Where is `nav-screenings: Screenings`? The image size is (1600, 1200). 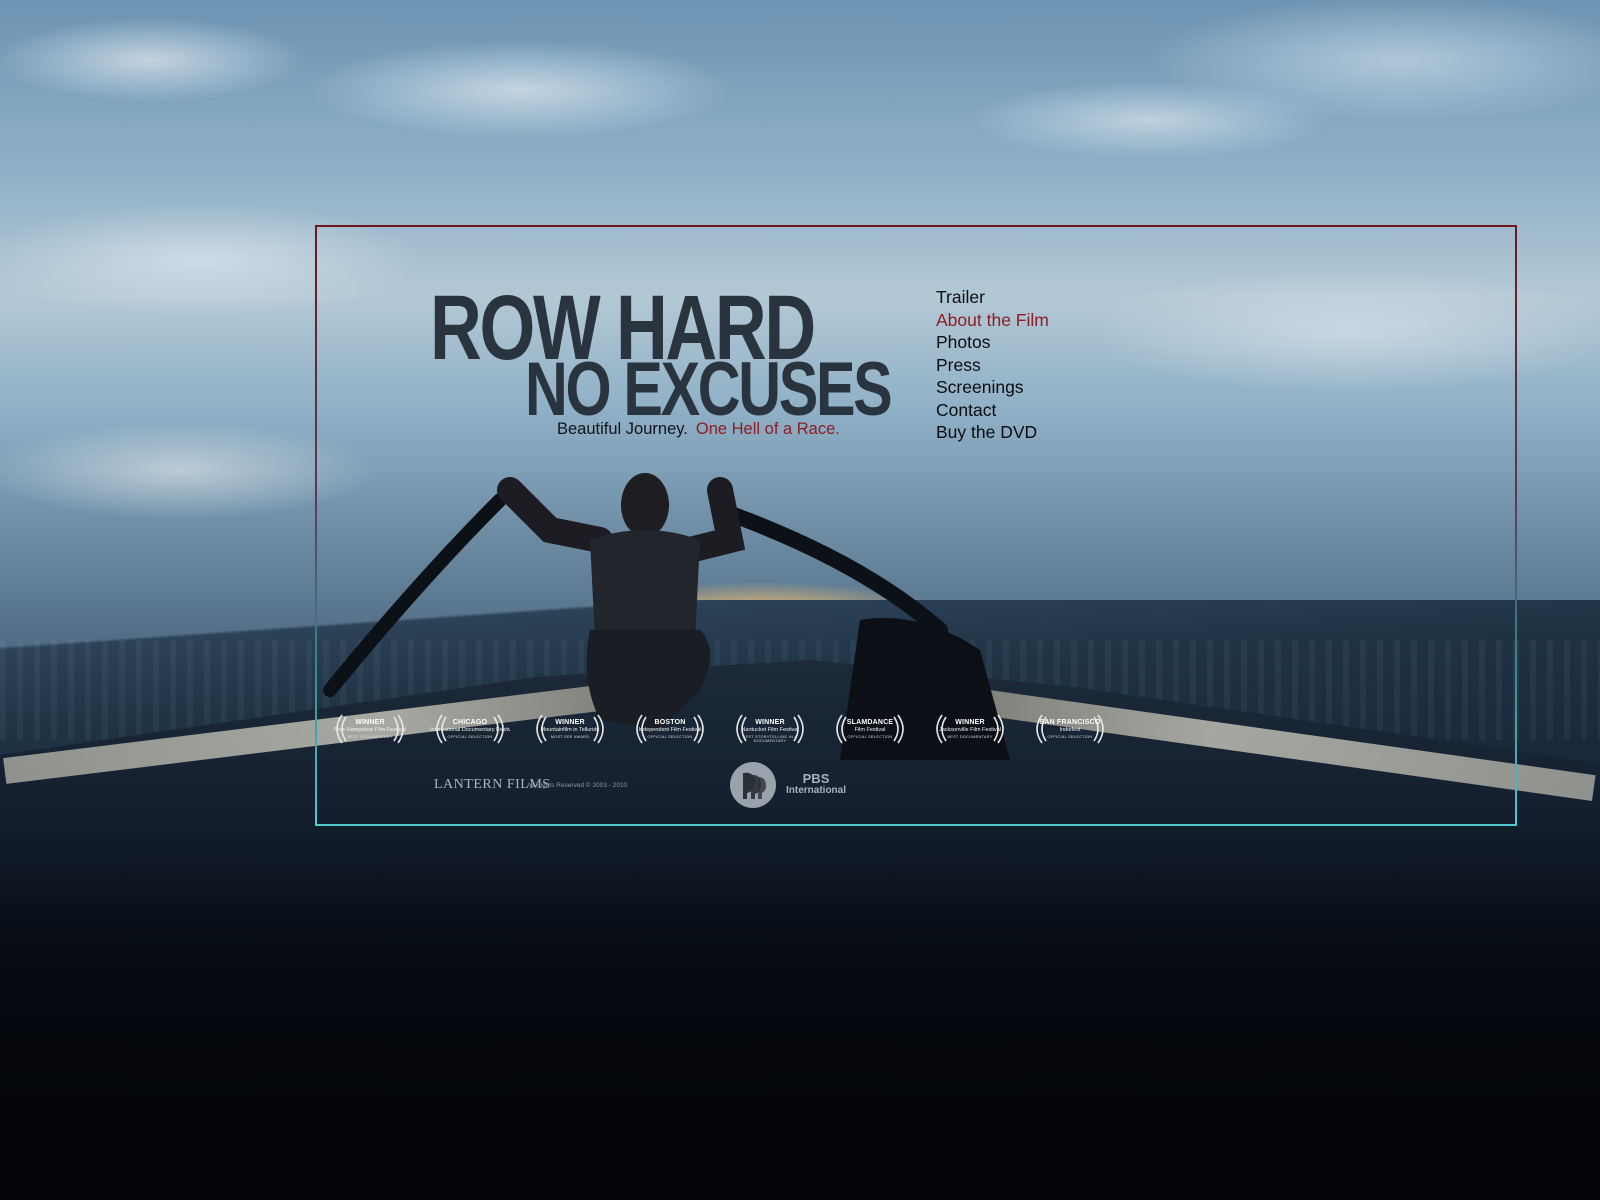
nav-screenings: Screenings is located at coordinates (992, 387).